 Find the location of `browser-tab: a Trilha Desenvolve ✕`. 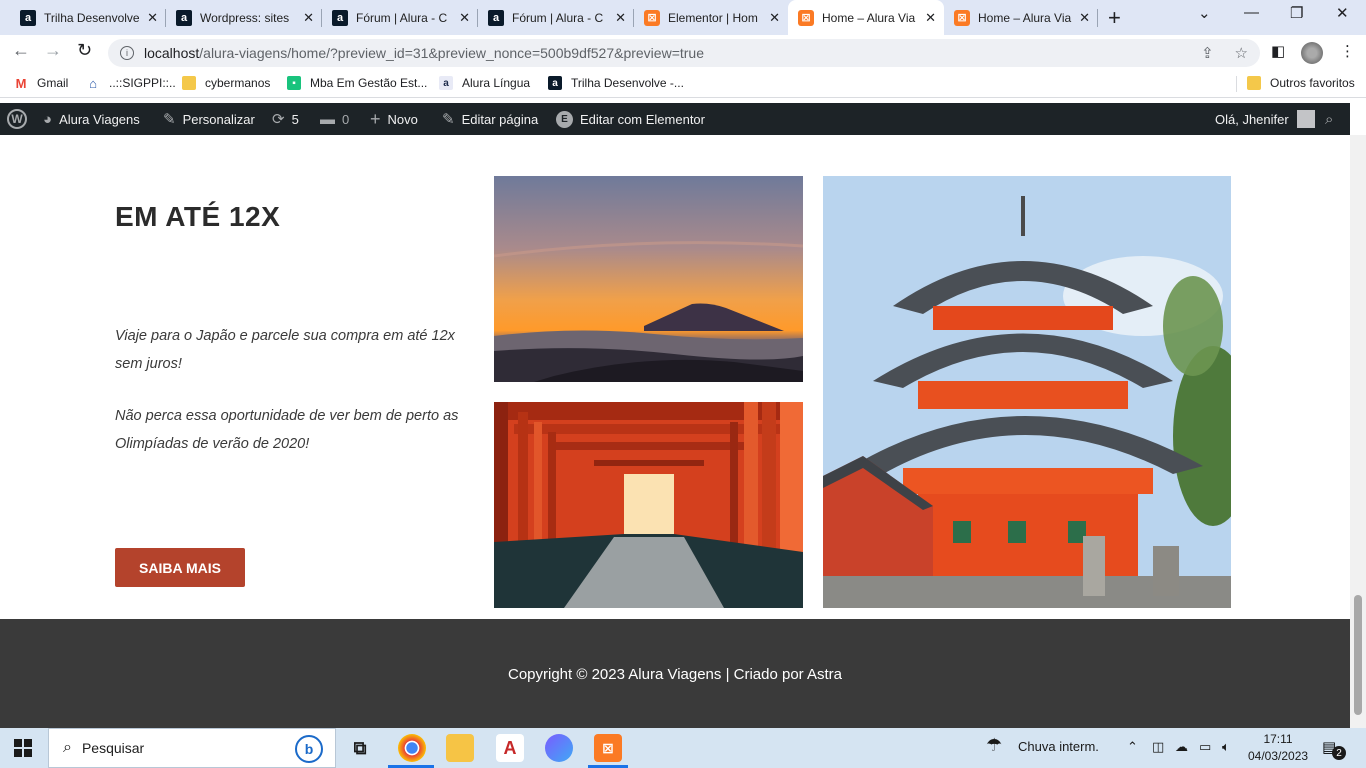

browser-tab: a Trilha Desenvolve ✕ is located at coordinates (88, 17).